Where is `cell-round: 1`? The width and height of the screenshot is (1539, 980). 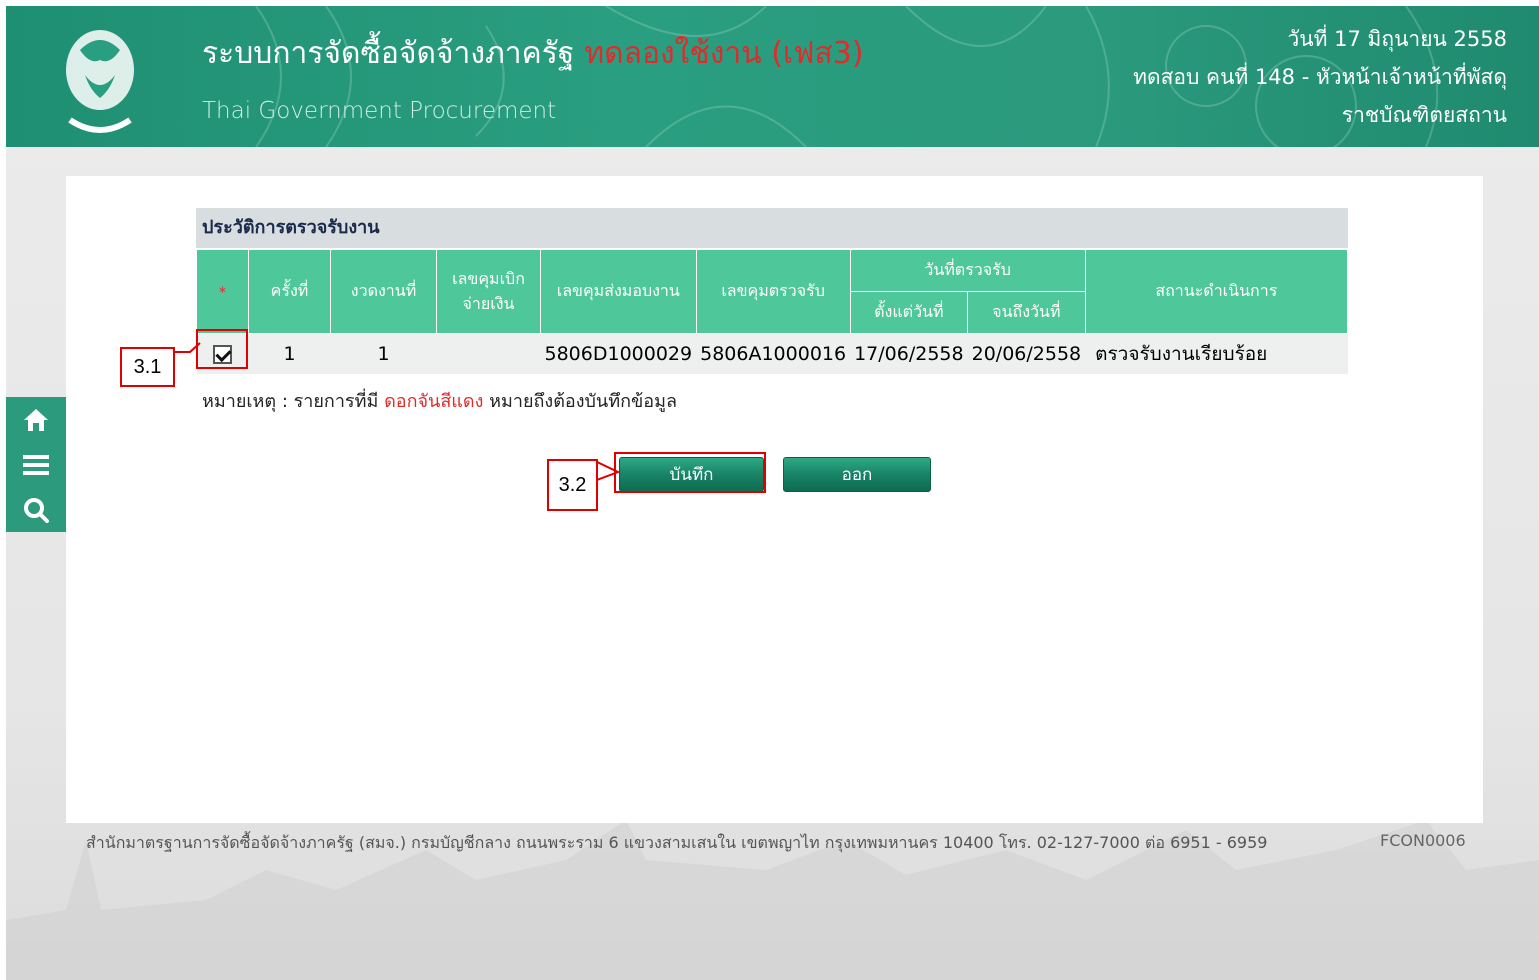
cell-round: 1 is located at coordinates (289, 353).